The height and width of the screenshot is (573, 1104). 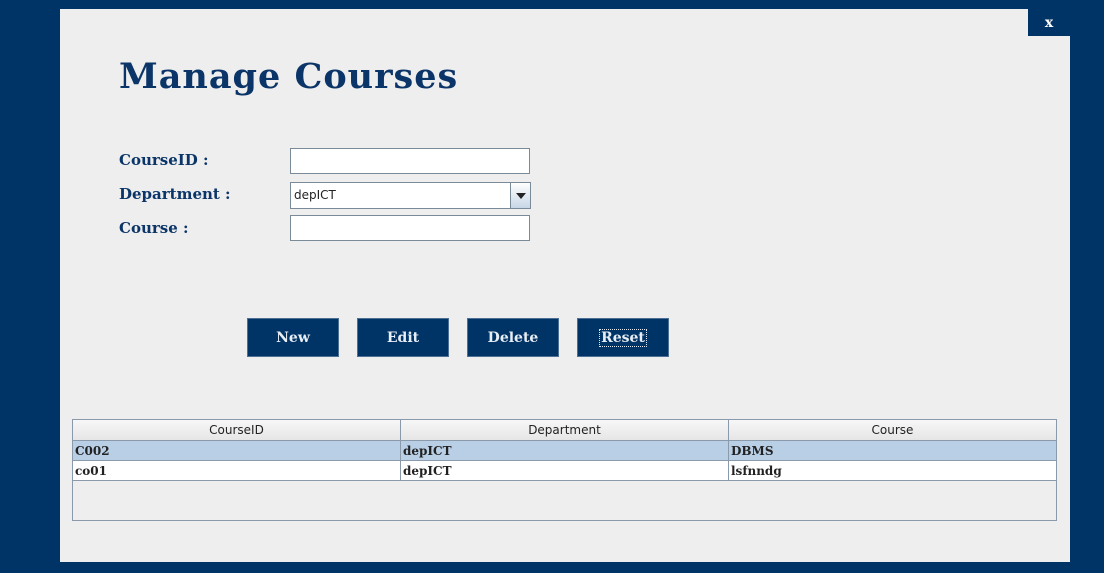 What do you see at coordinates (237, 470) in the screenshot?
I see `cell-course-id: co01` at bounding box center [237, 470].